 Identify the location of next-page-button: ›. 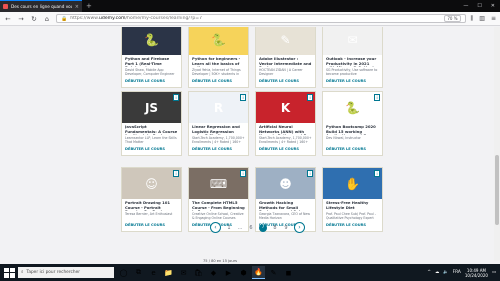
(299, 227).